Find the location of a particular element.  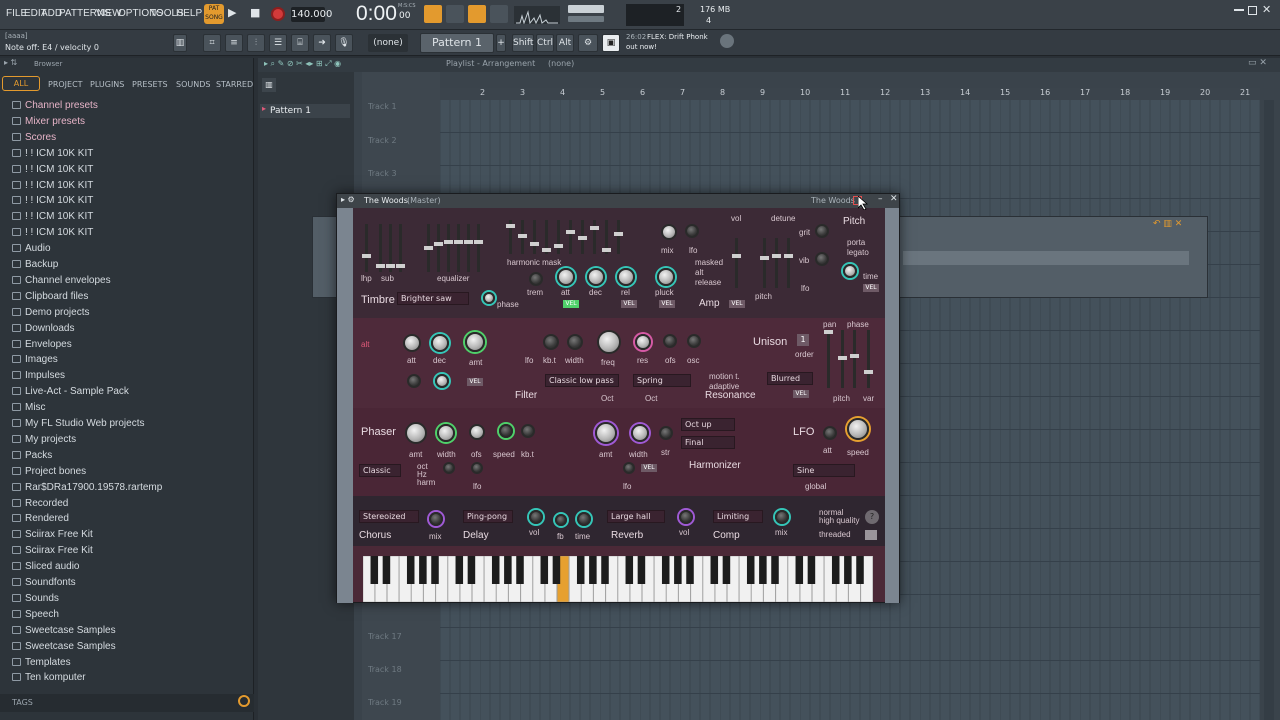

piano-roll-icon: ⌸ is located at coordinates (300, 43).